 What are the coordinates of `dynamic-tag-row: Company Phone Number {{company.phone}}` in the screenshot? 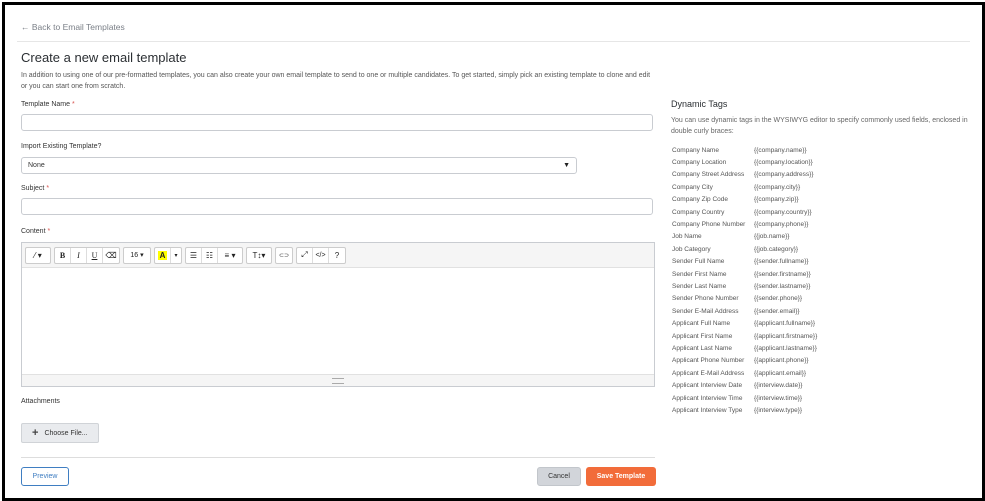 It's located at (744, 224).